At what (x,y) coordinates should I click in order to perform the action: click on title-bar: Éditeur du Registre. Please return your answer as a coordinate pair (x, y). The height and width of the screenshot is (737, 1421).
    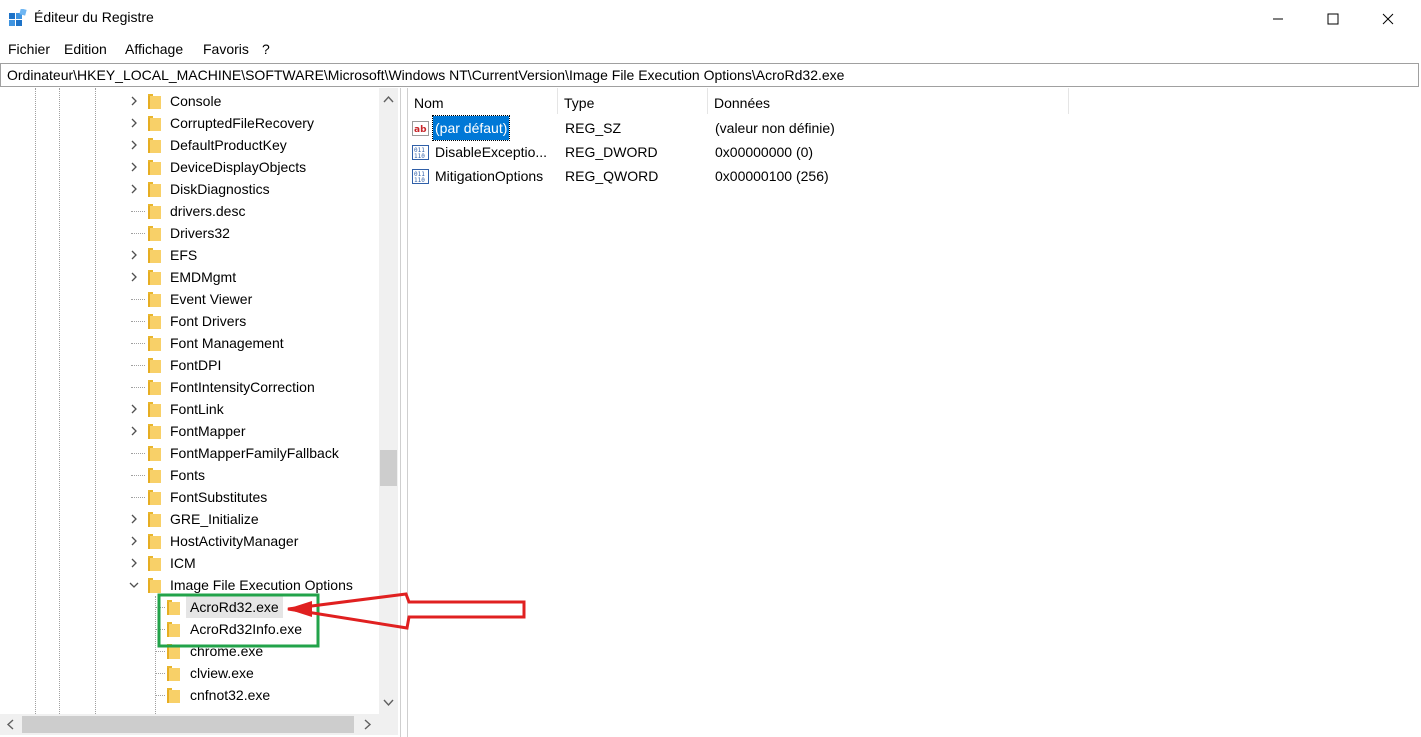
    Looking at the image, I should click on (710, 18).